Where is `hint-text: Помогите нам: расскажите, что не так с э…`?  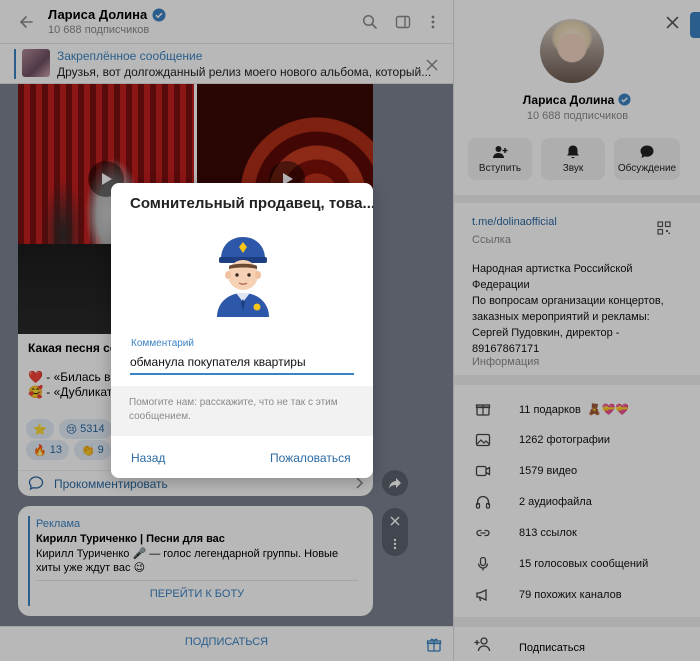
hint-text: Помогите нам: расскажите, что не так с э… is located at coordinates (233, 409).